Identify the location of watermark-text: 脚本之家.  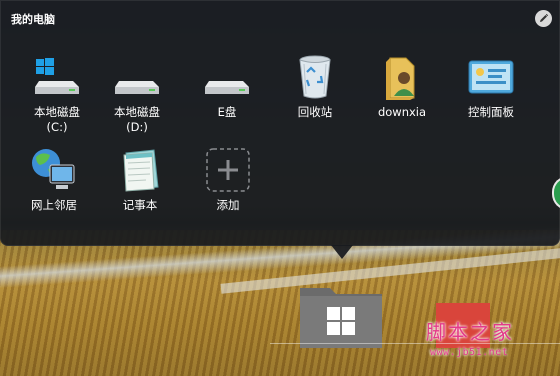
(470, 332).